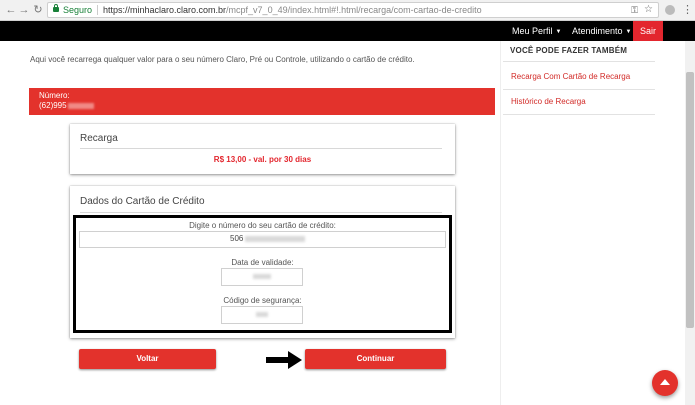 The height and width of the screenshot is (405, 695). What do you see at coordinates (262, 159) in the screenshot?
I see `recarga-price: R$ 13,00 - val. por 30 dias` at bounding box center [262, 159].